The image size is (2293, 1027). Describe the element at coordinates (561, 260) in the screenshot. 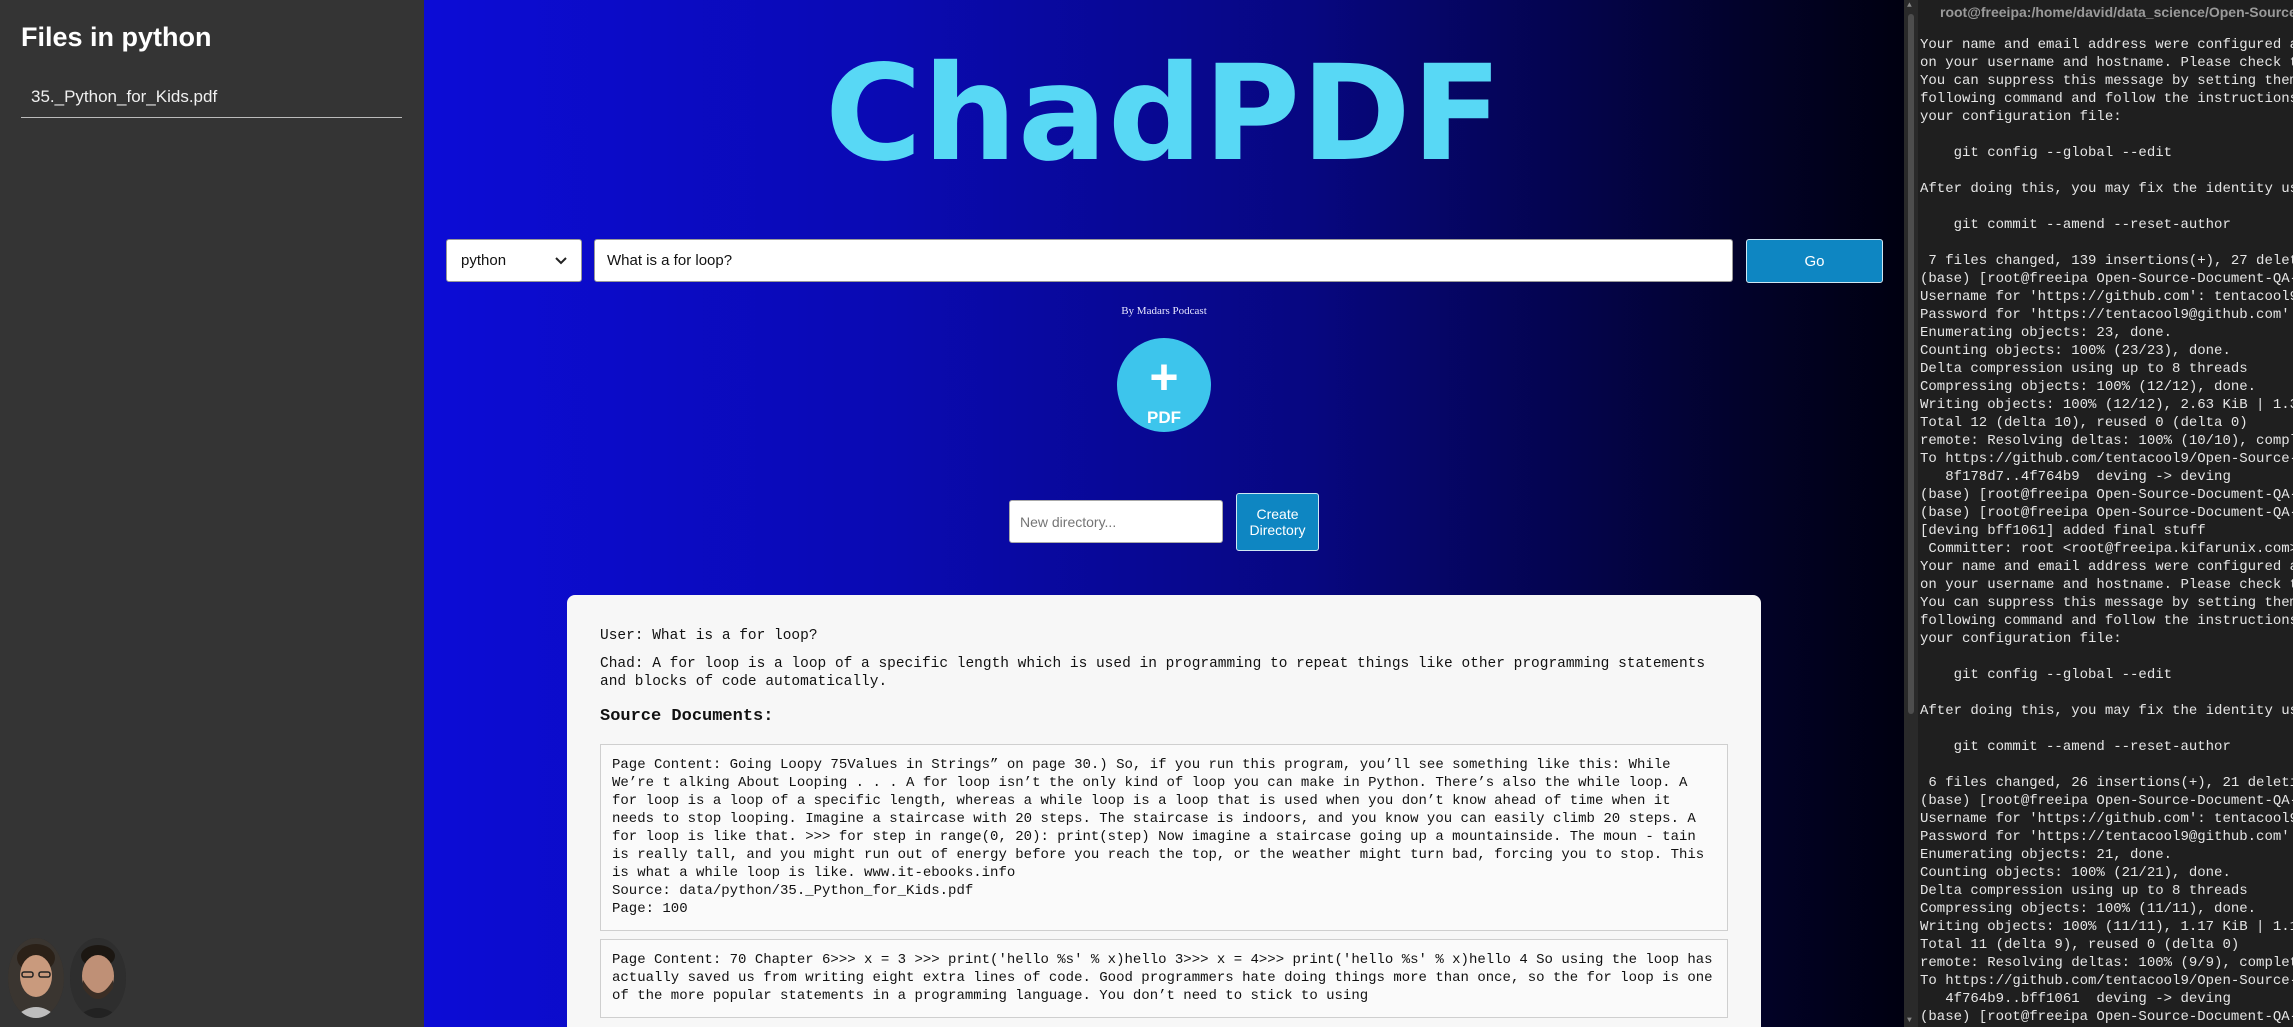

I see `chevron-down-icon` at that location.